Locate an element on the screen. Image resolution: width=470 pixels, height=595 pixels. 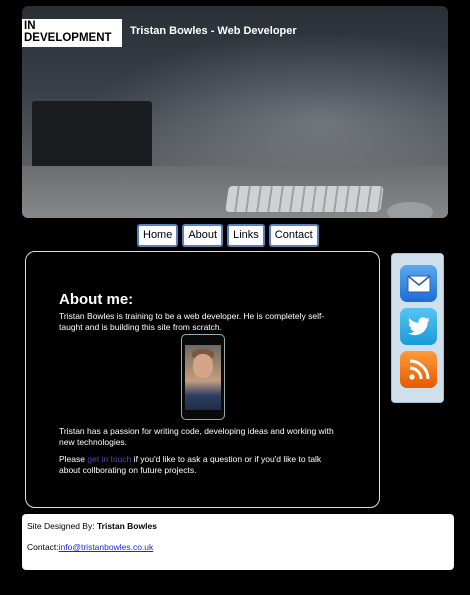
in-development-badge: IN DEVELOPMENT is located at coordinates (72, 33).